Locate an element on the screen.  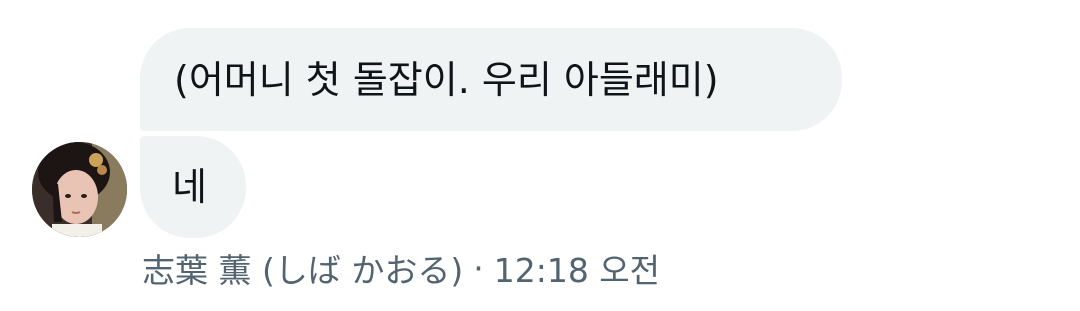
avatar-photo-icon is located at coordinates (79, 189).